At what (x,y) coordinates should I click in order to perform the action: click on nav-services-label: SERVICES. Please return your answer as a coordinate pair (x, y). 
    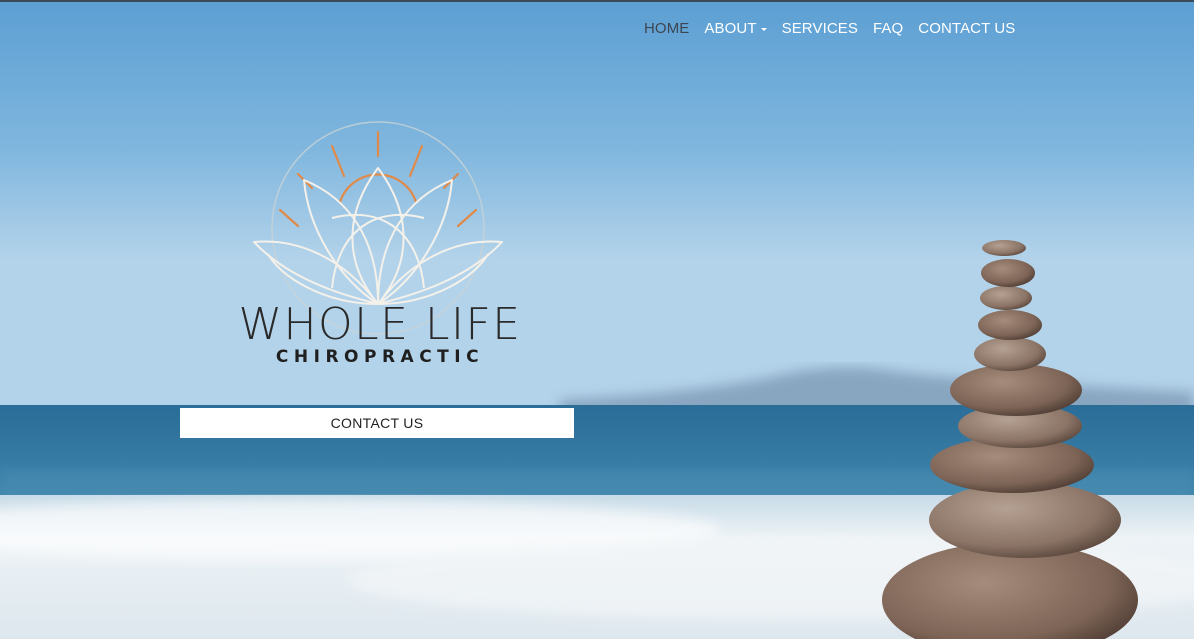
    Looking at the image, I should click on (819, 28).